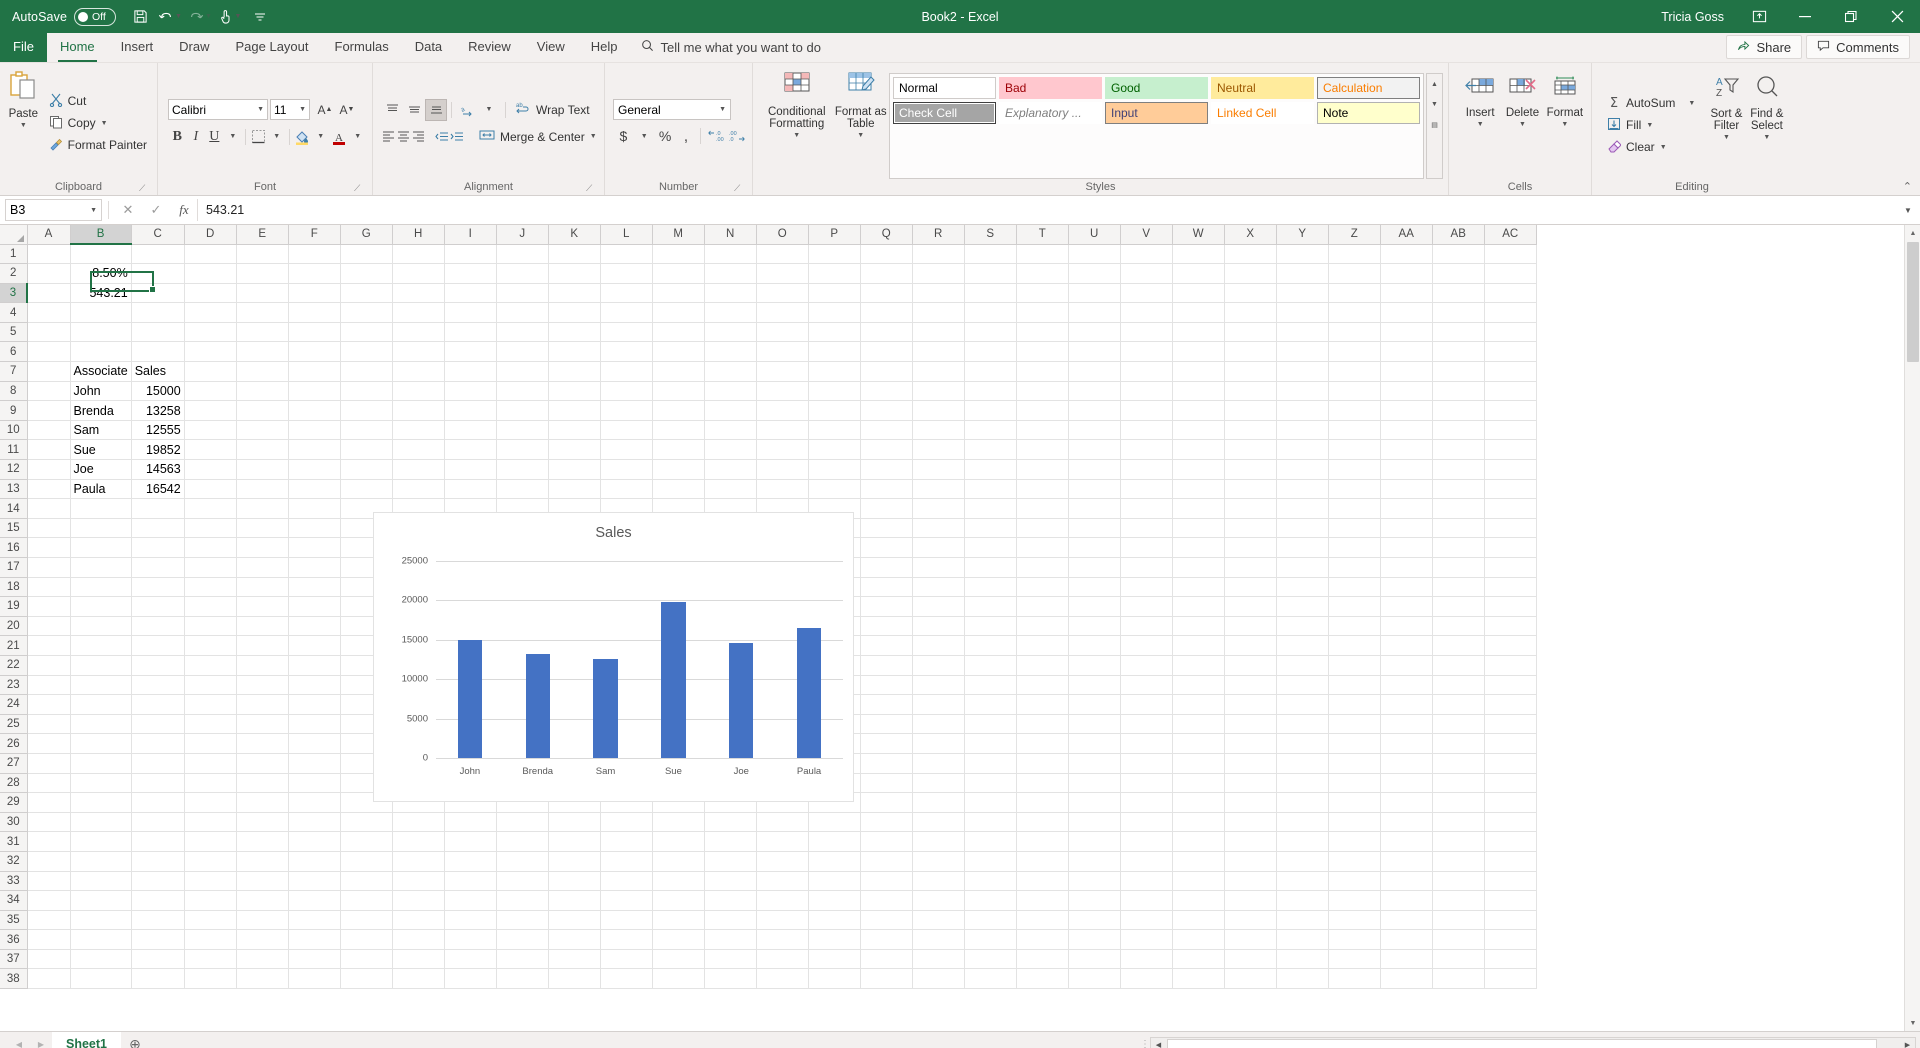 The height and width of the screenshot is (1048, 1920). What do you see at coordinates (49, 352) in the screenshot?
I see `cell-A6` at bounding box center [49, 352].